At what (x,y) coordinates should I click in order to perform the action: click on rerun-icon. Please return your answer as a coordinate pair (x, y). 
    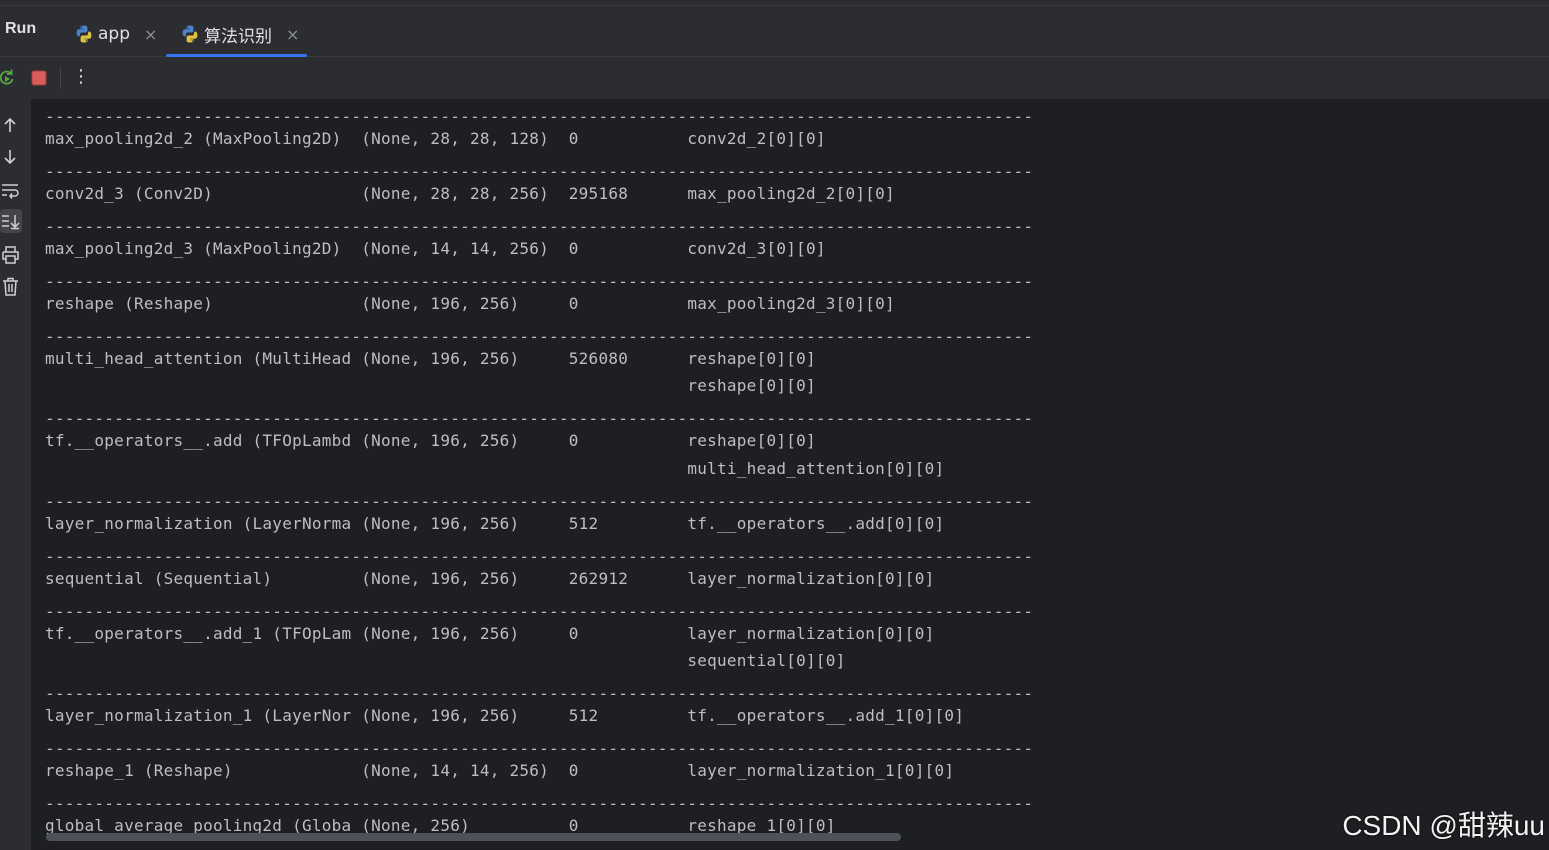
    Looking at the image, I should click on (9, 78).